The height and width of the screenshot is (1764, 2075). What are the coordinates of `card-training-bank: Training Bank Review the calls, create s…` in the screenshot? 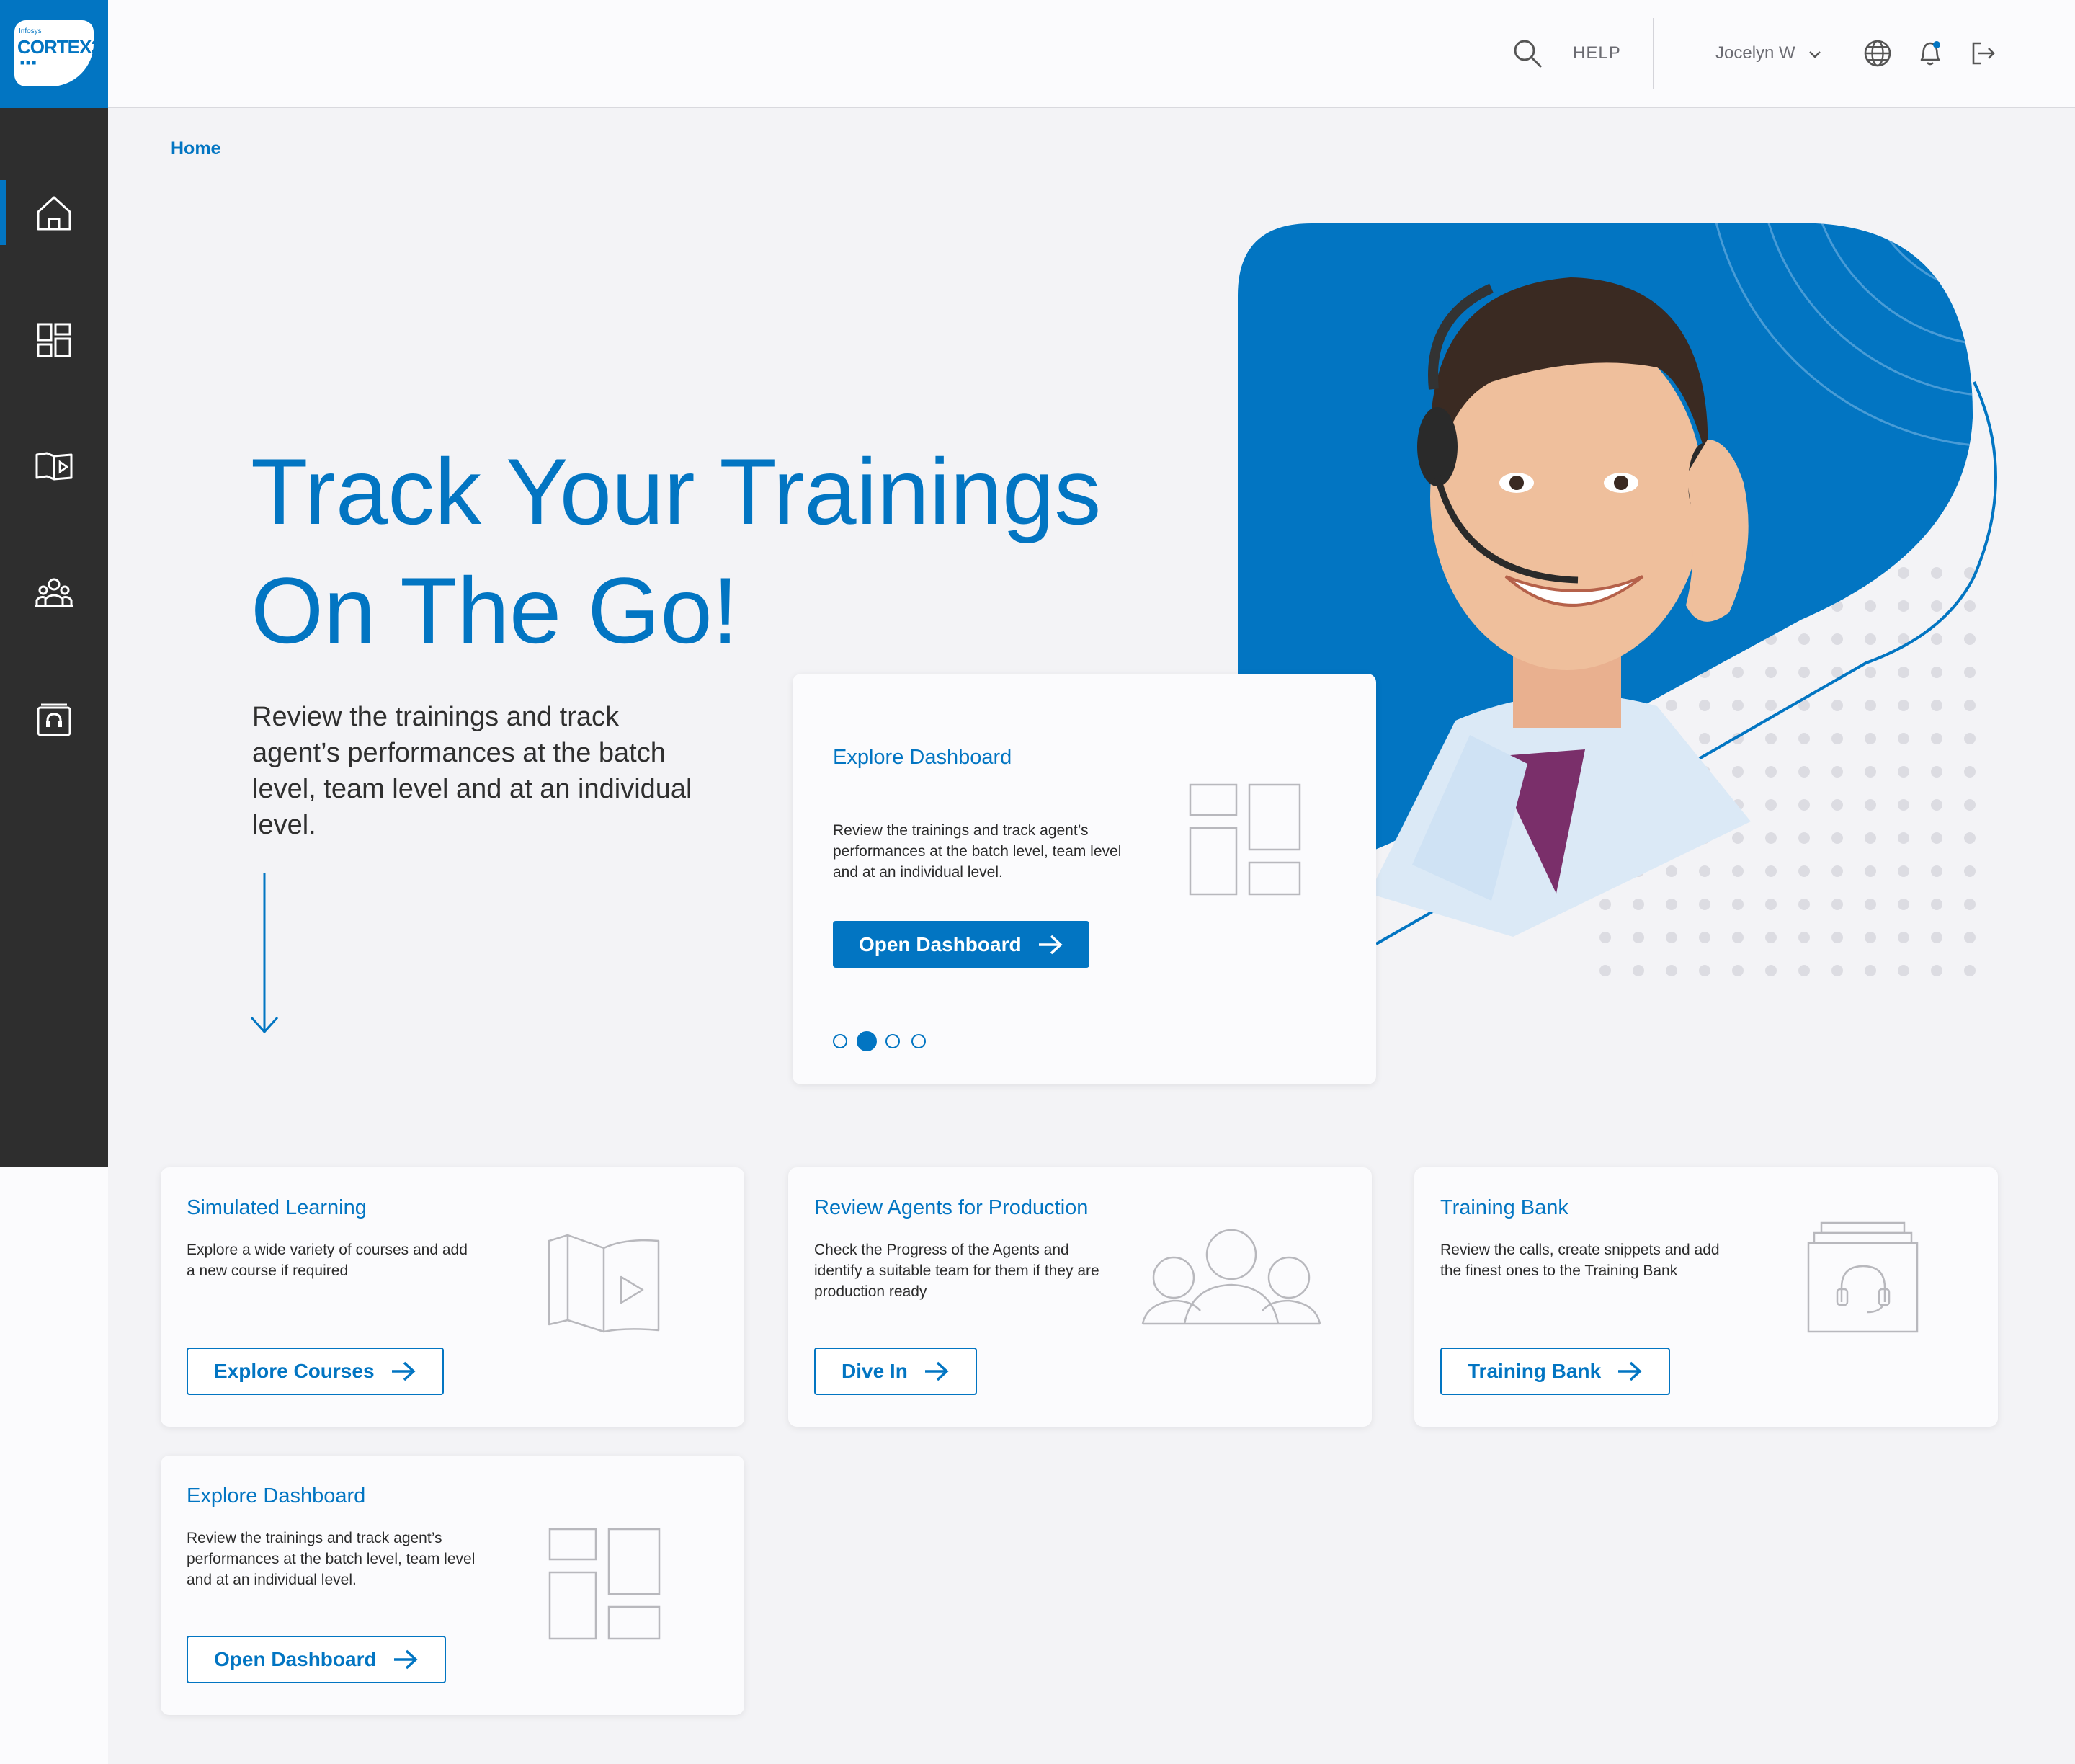 It's located at (1706, 1297).